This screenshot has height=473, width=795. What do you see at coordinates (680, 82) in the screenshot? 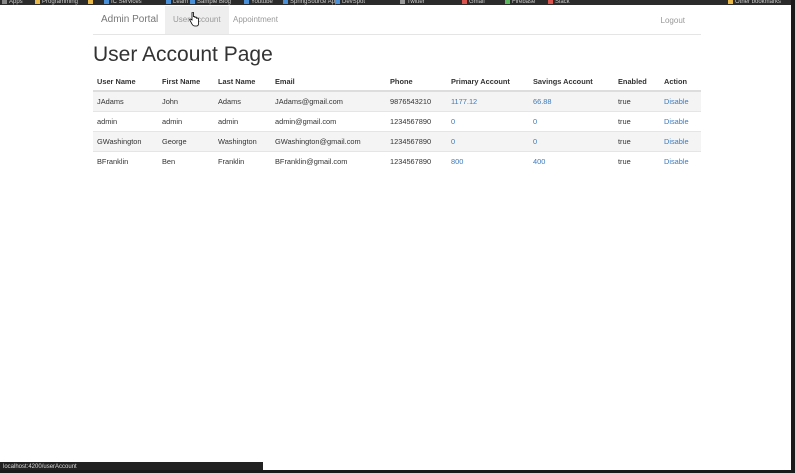
I see `header-action: Action` at bounding box center [680, 82].